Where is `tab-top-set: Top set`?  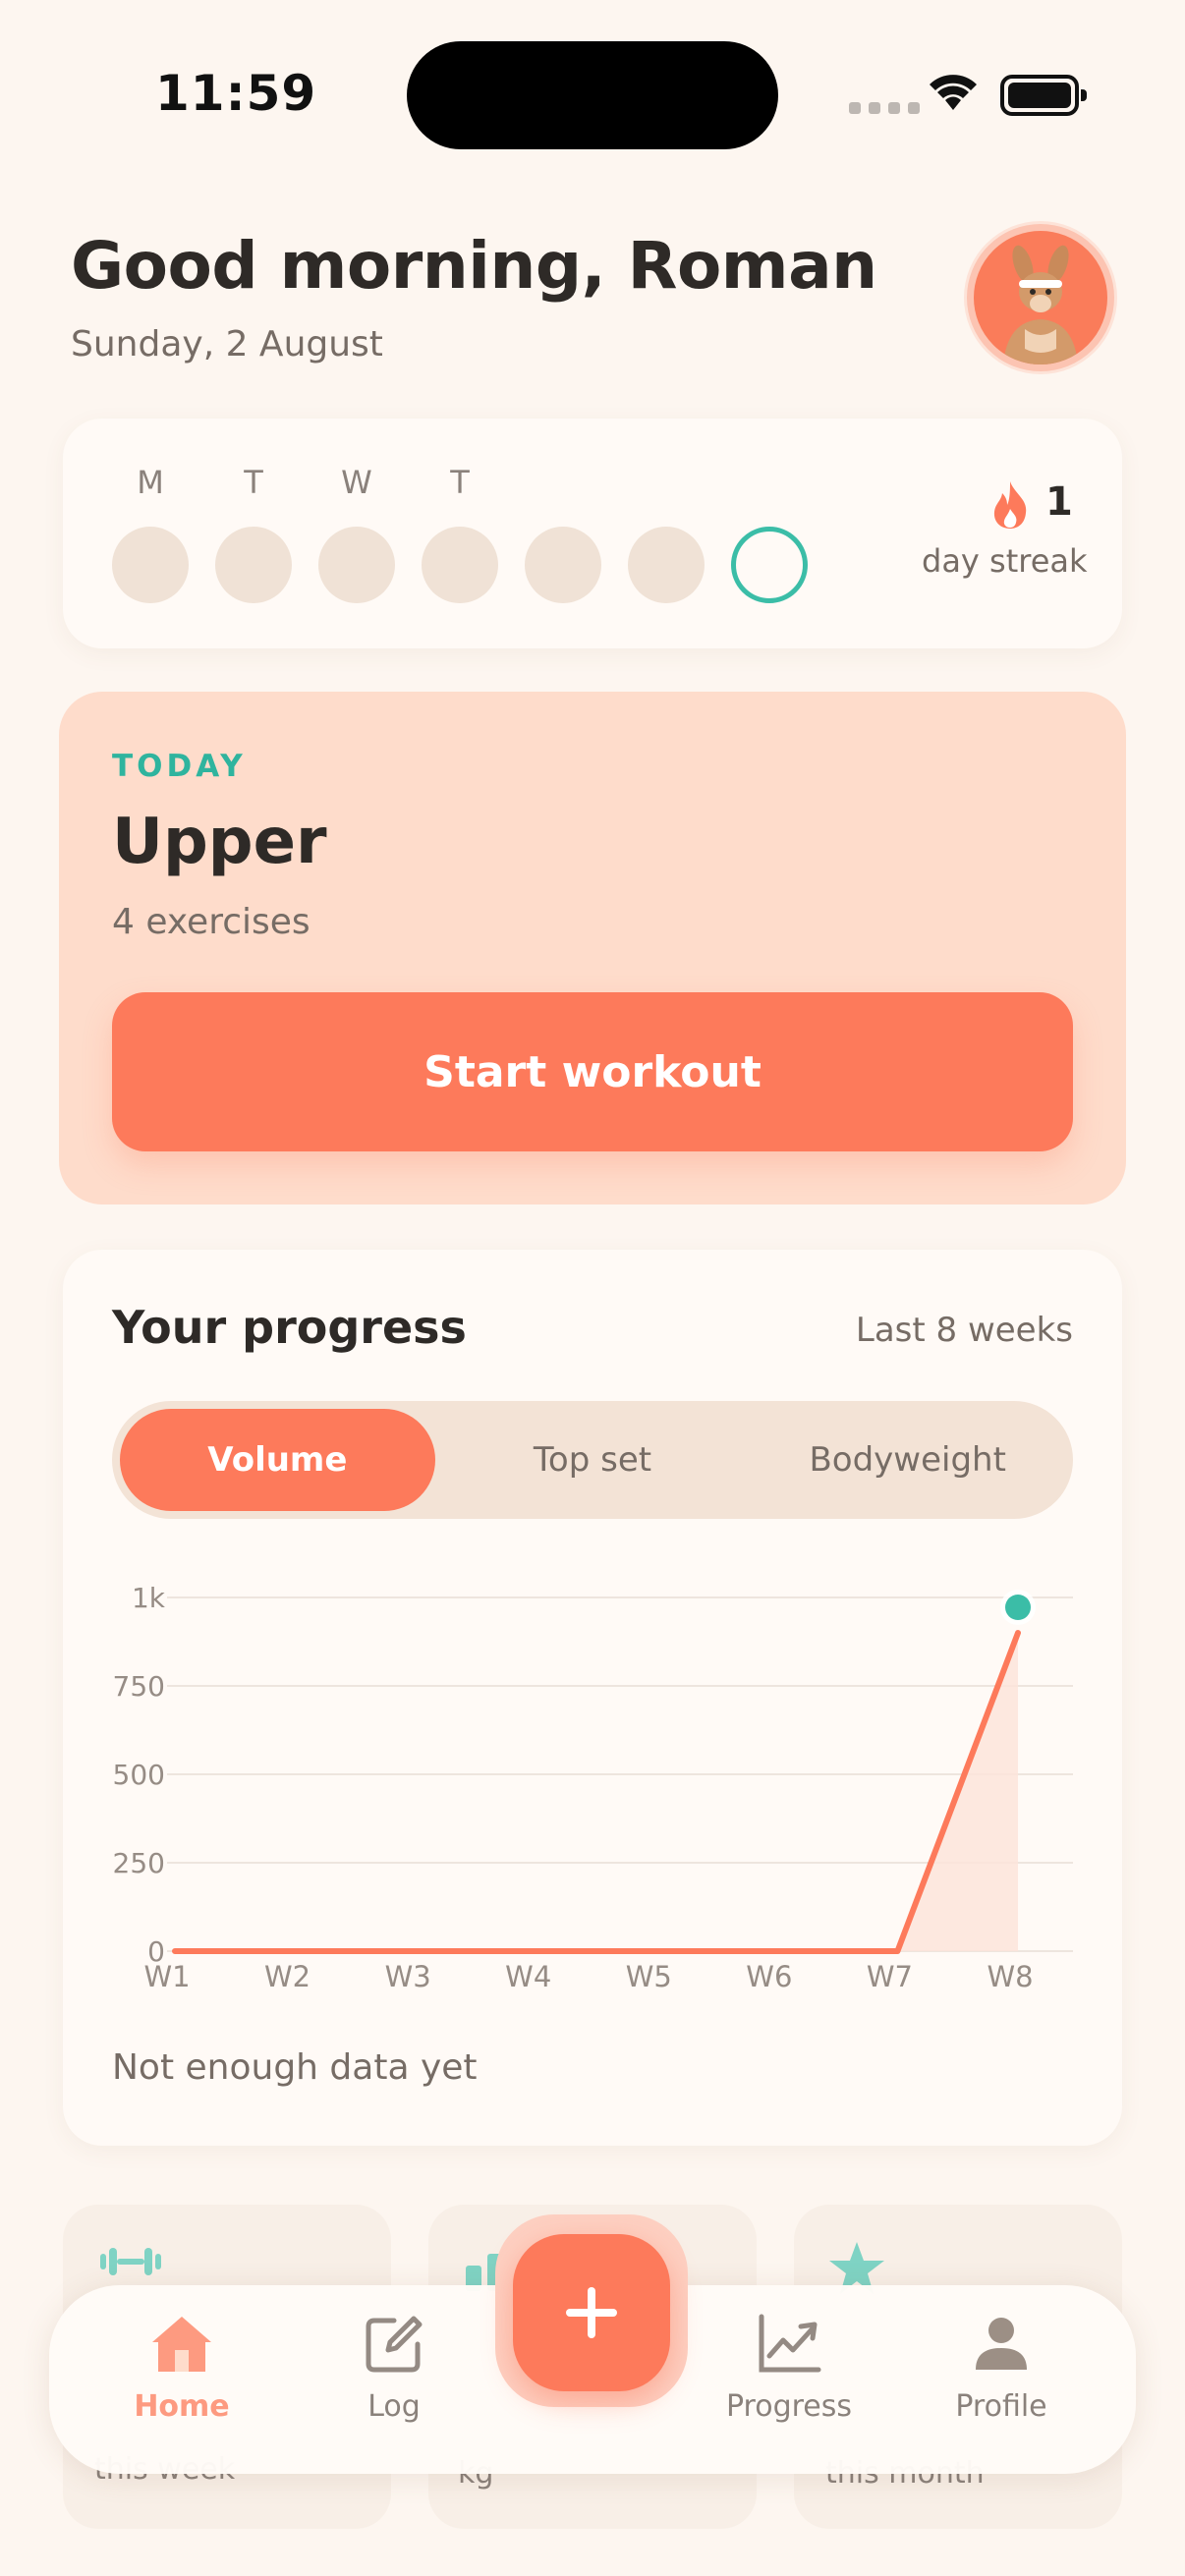 tab-top-set: Top set is located at coordinates (593, 1460).